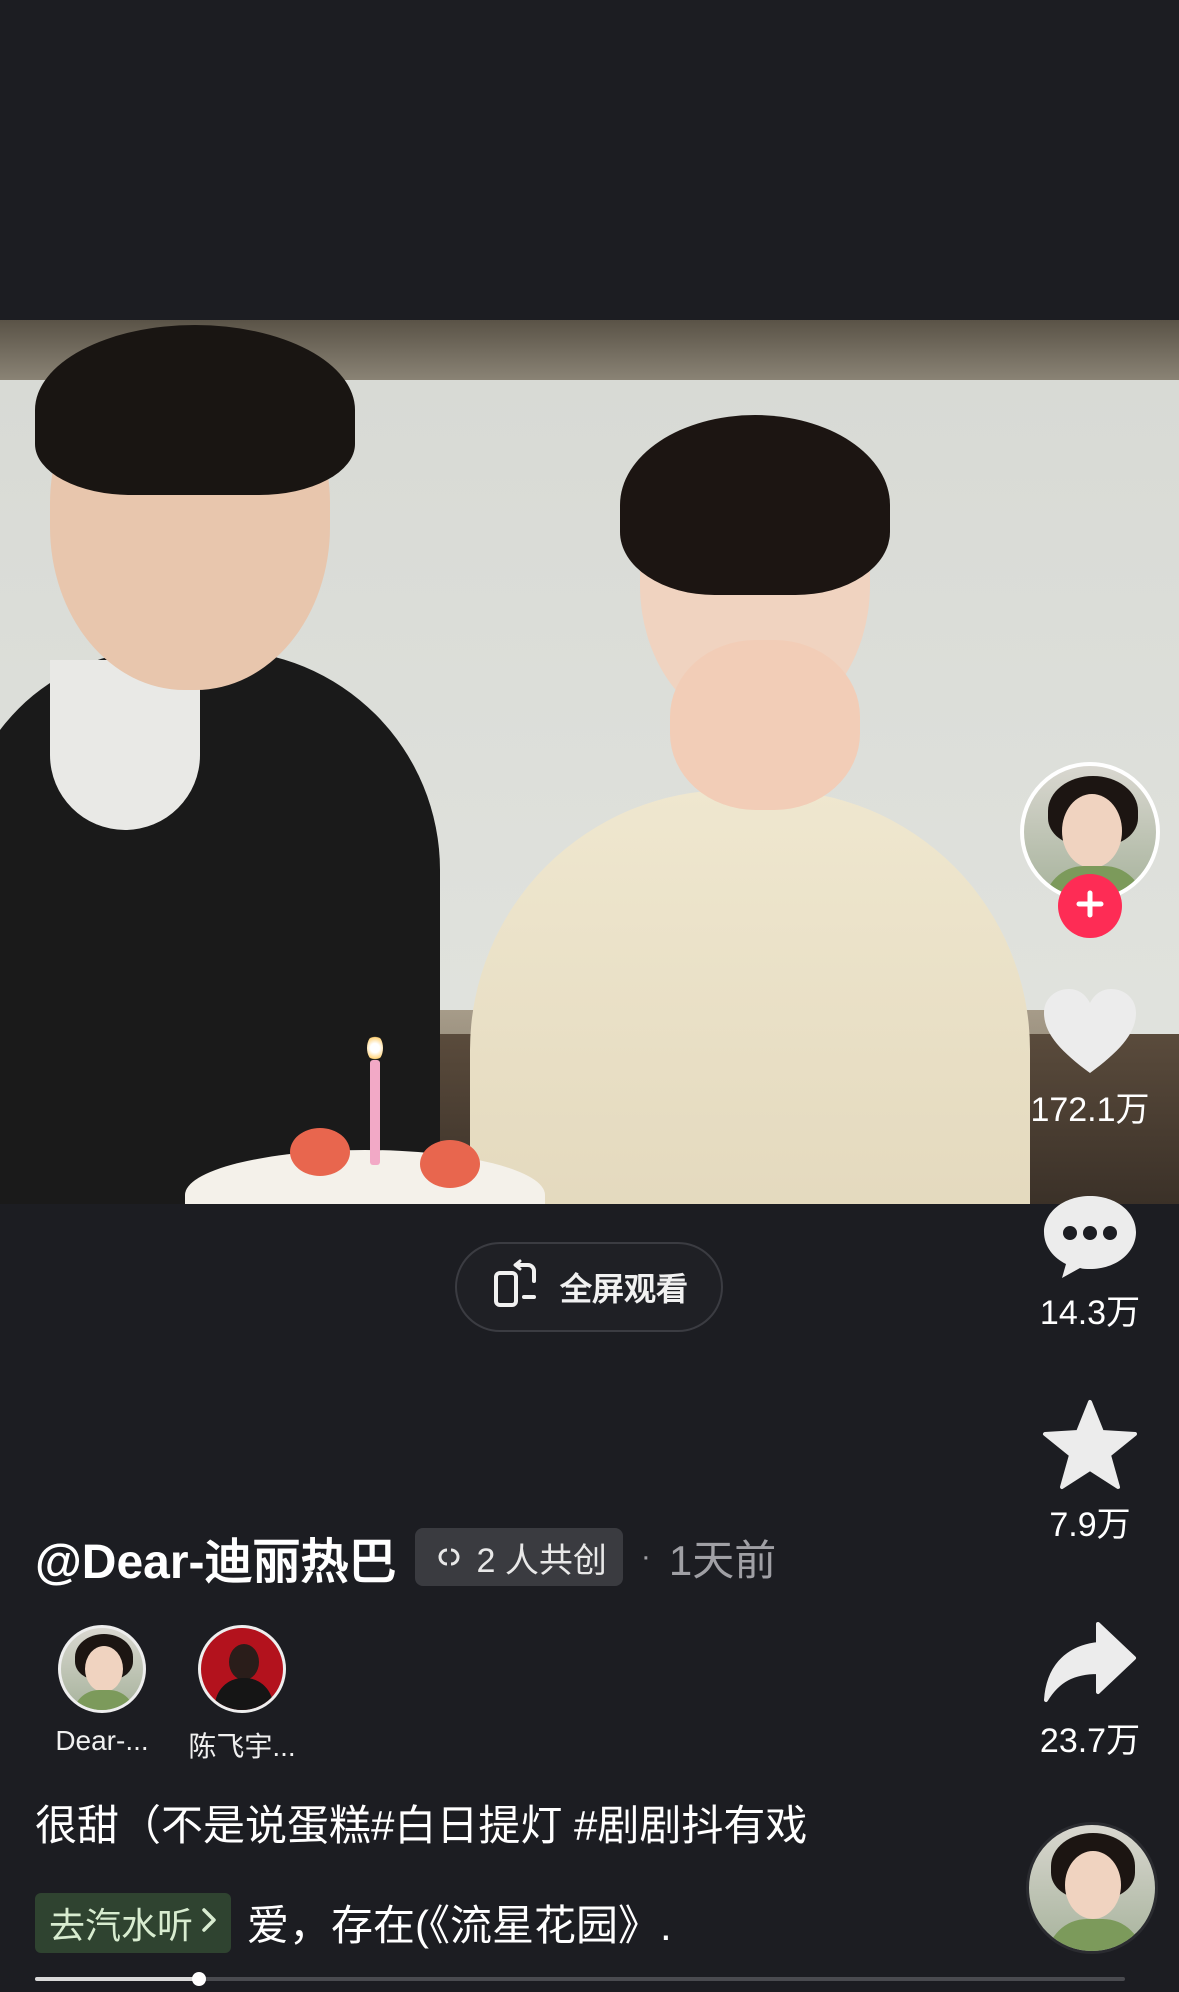 This screenshot has height=1992, width=1179. I want to click on progress-fill, so click(117, 1979).